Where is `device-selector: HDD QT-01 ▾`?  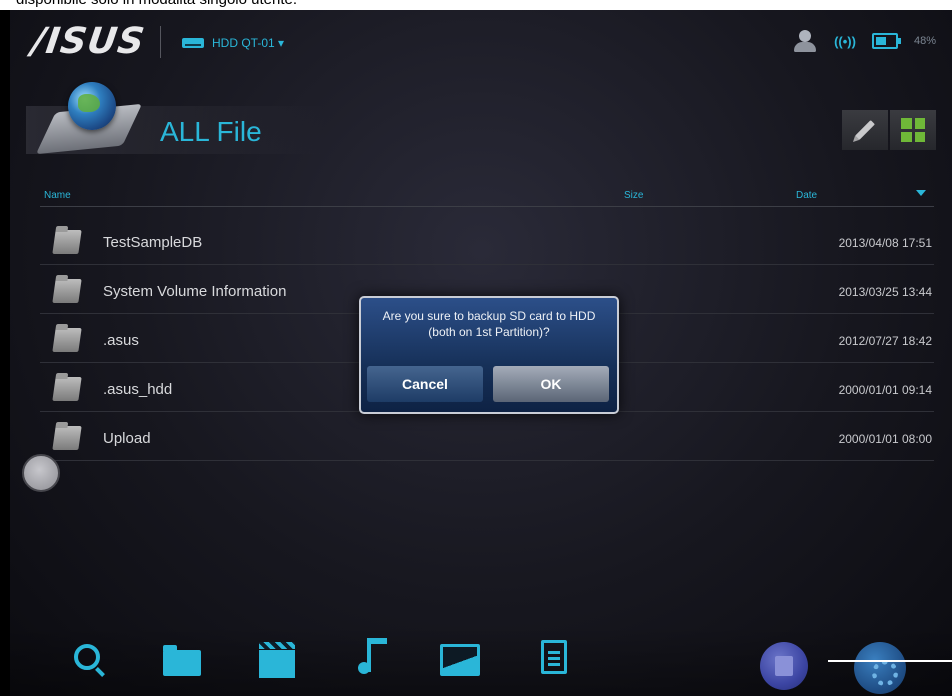 device-selector: HDD QT-01 ▾ is located at coordinates (233, 43).